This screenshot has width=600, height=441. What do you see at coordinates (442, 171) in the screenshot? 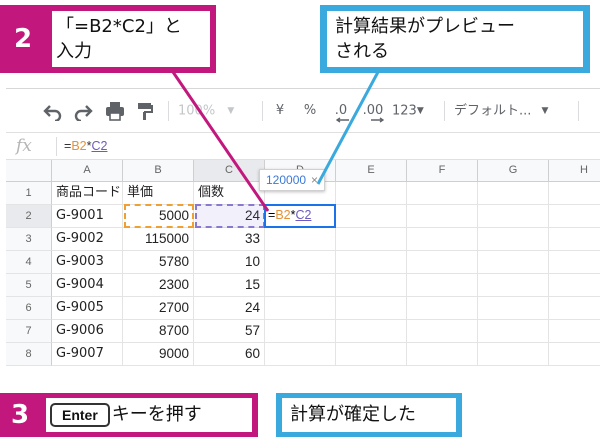
I see `column-header-f: F` at bounding box center [442, 171].